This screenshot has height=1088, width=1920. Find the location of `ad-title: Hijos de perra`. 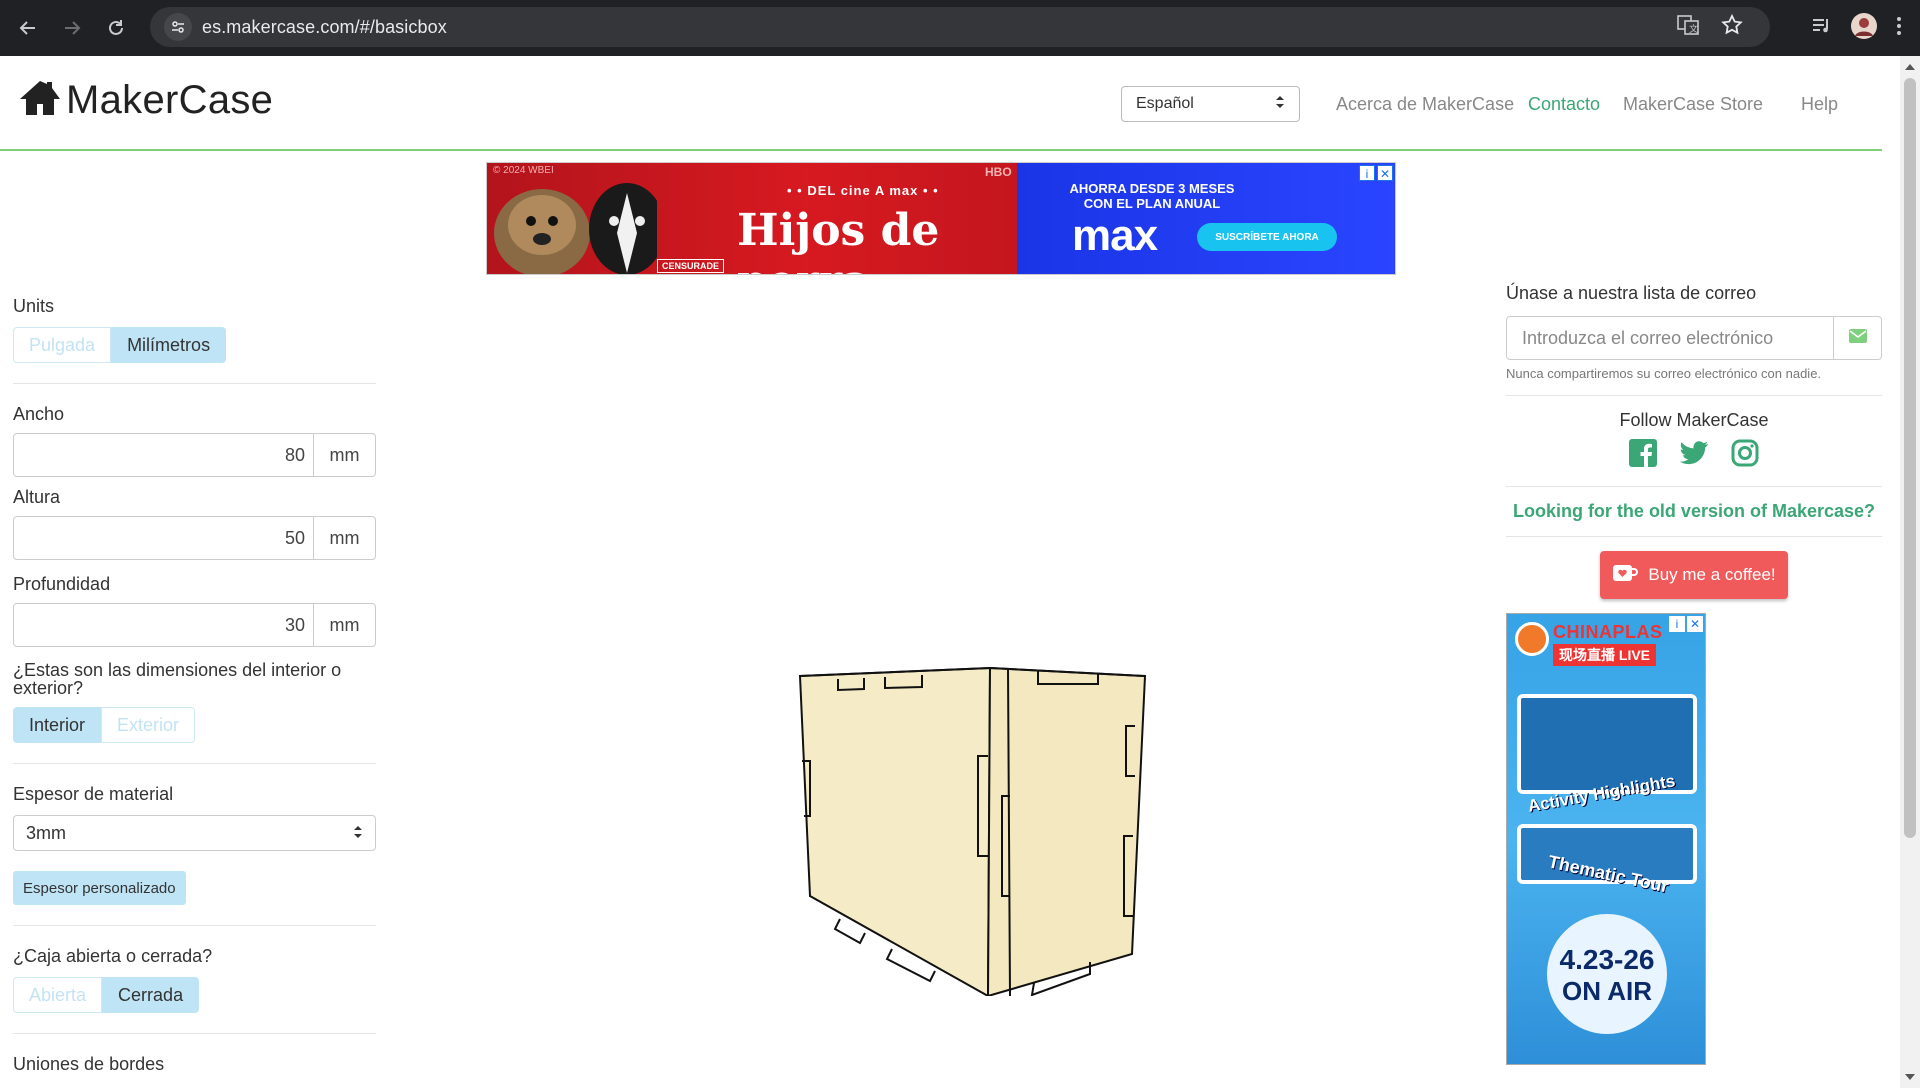

ad-title: Hijos de perra is located at coordinates (838, 239).